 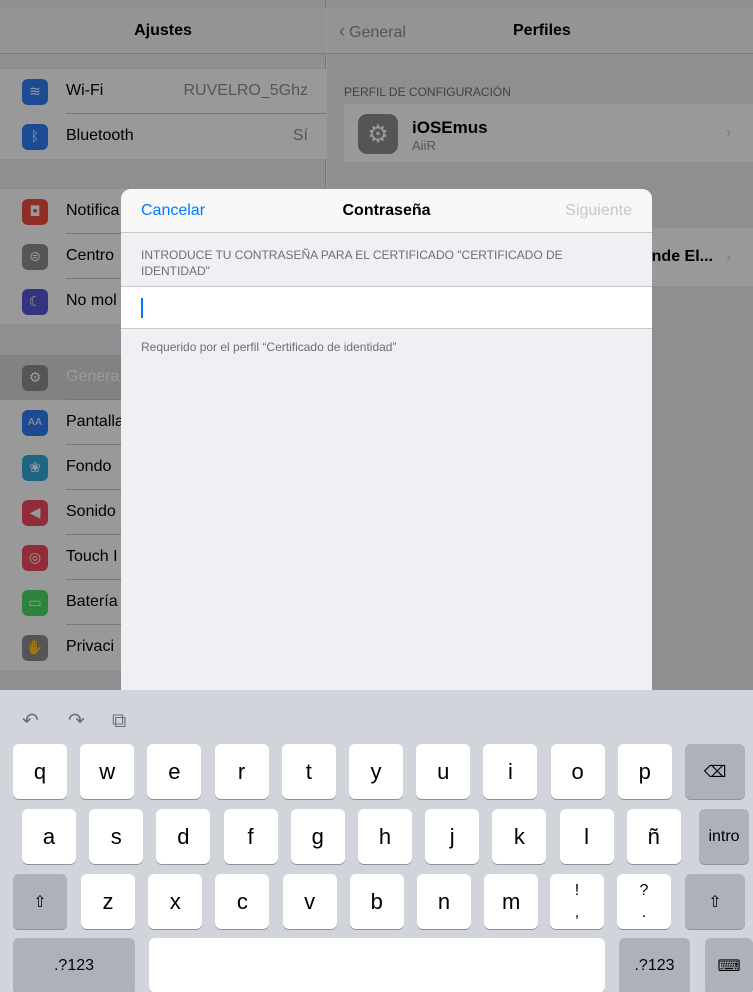 I want to click on key-j: j, so click(x=452, y=836).